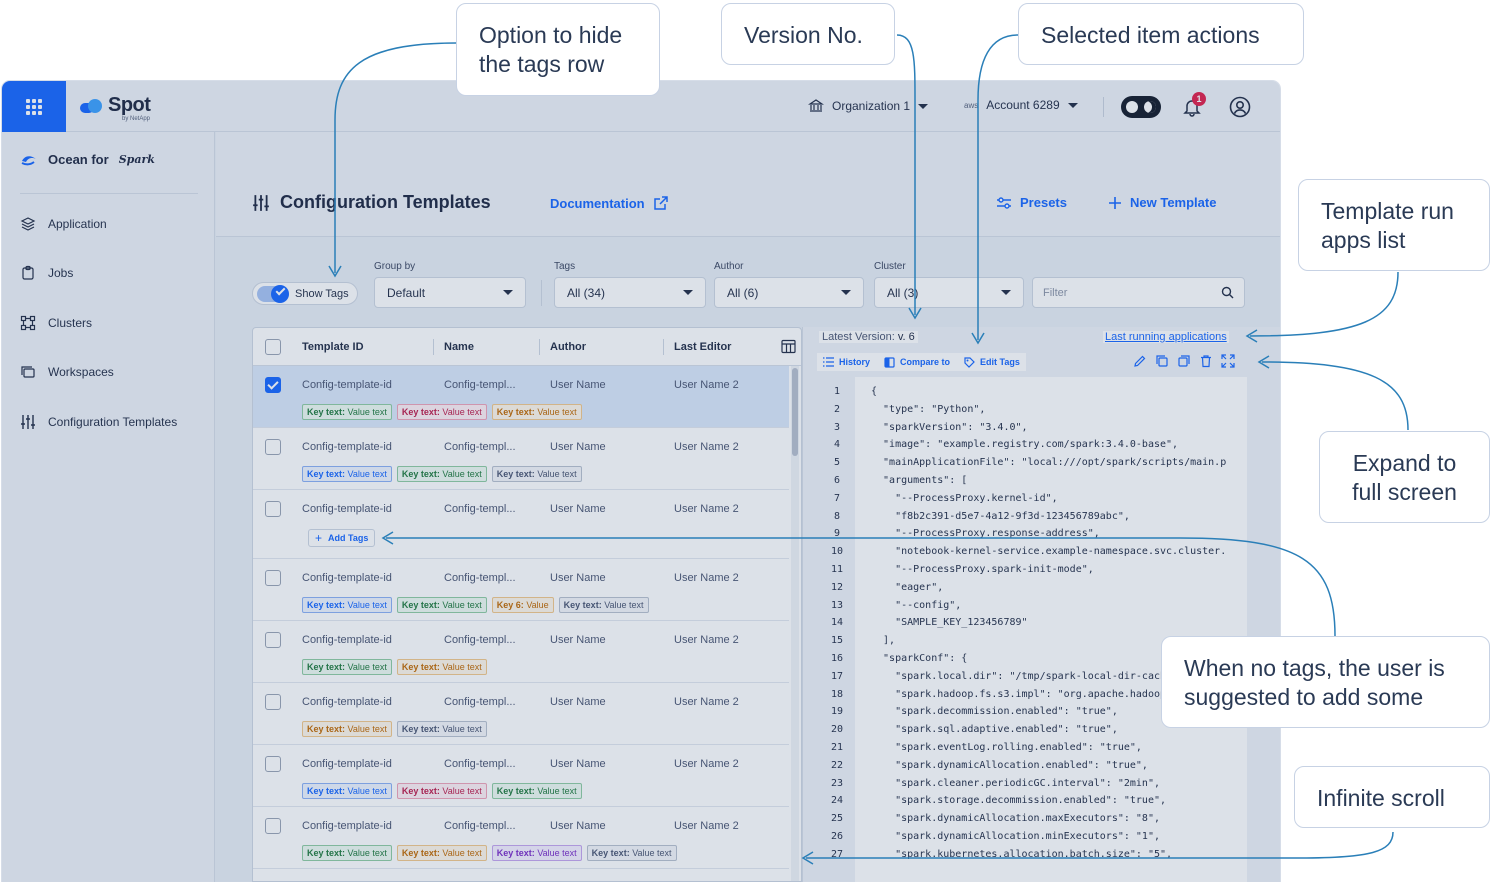  I want to click on select-all-checkbox, so click(273, 347).